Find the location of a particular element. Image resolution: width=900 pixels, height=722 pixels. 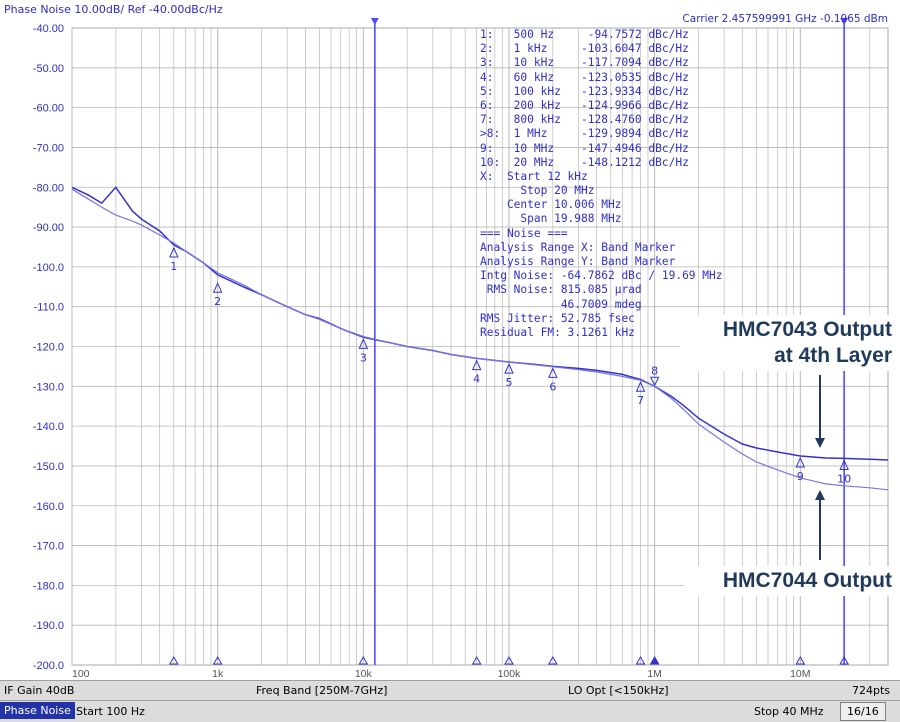

marker-label: 6 is located at coordinates (552, 386).